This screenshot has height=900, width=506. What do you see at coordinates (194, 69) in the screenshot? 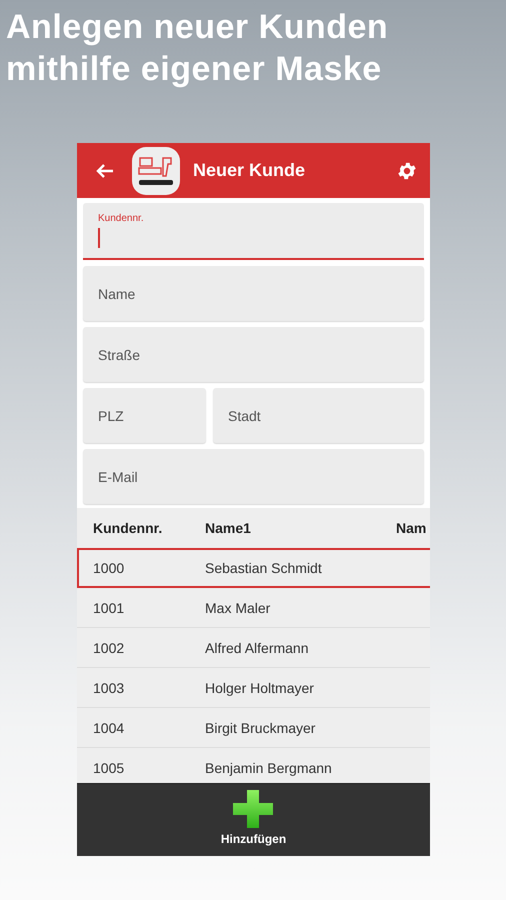
I see `headline: mithilfe eigener Maske` at bounding box center [194, 69].